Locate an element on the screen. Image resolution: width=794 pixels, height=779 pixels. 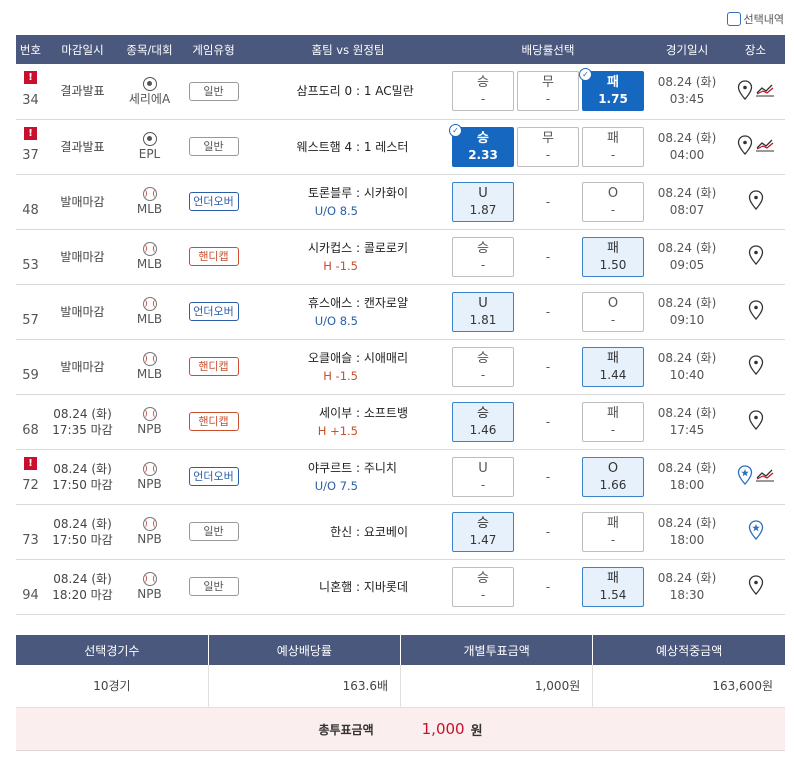
close-status: 발매마감 is located at coordinates (82, 311).